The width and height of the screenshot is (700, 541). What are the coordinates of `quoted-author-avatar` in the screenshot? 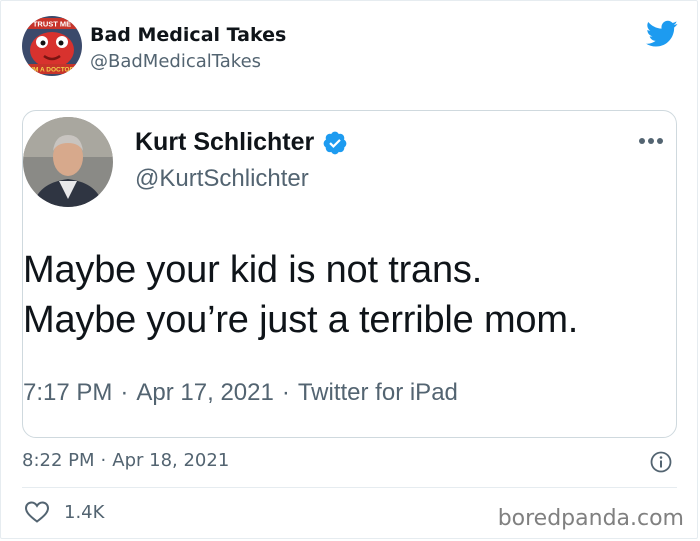 It's located at (68, 162).